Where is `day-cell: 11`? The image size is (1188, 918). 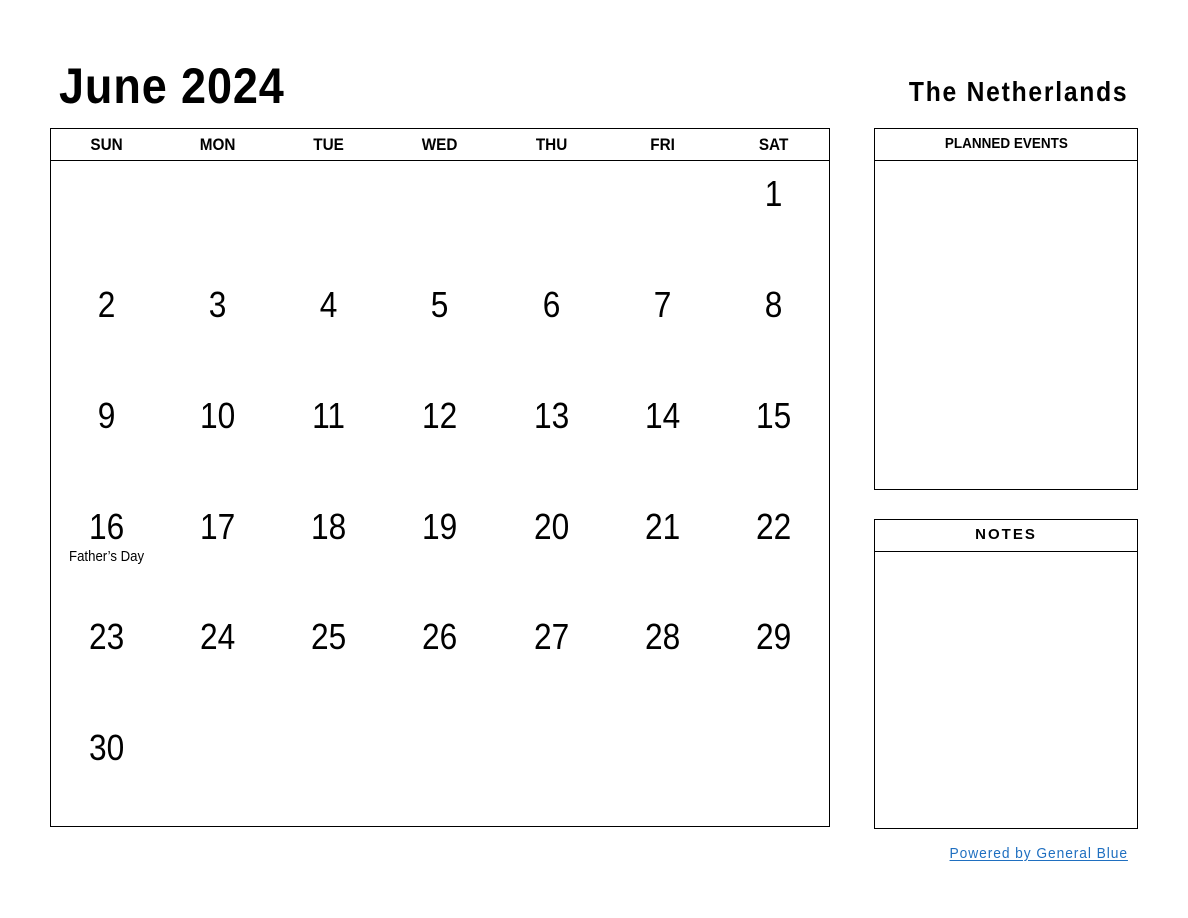 day-cell: 11 is located at coordinates (328, 438).